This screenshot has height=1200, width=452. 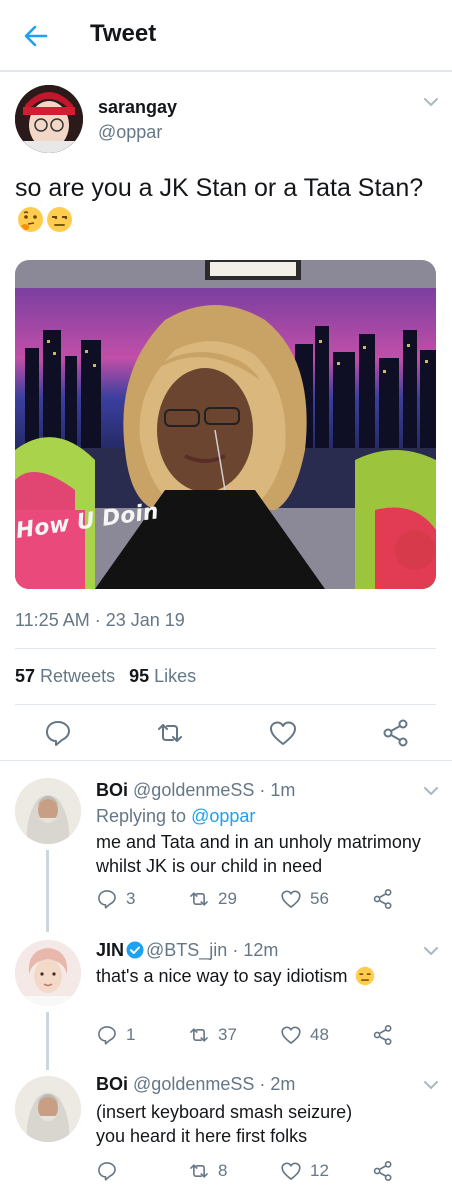 I want to click on tweet-timestamp: 11:25 AM · 23 Jan 19, so click(x=100, y=620).